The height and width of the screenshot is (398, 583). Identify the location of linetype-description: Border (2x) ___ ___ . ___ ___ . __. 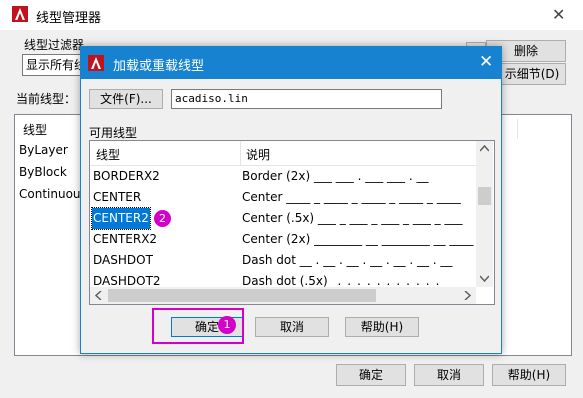
(335, 176).